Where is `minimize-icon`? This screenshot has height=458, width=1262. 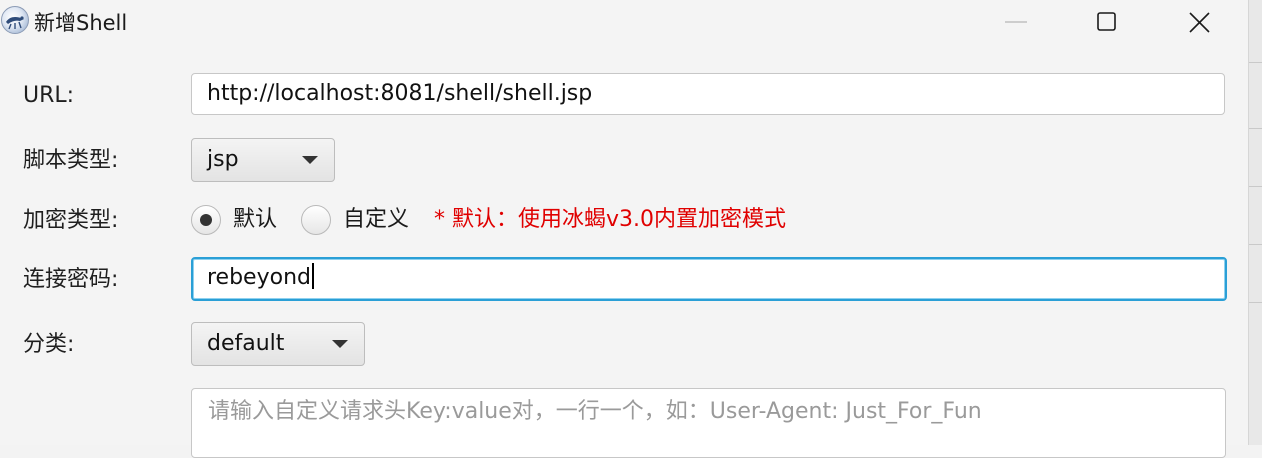
minimize-icon is located at coordinates (1016, 22).